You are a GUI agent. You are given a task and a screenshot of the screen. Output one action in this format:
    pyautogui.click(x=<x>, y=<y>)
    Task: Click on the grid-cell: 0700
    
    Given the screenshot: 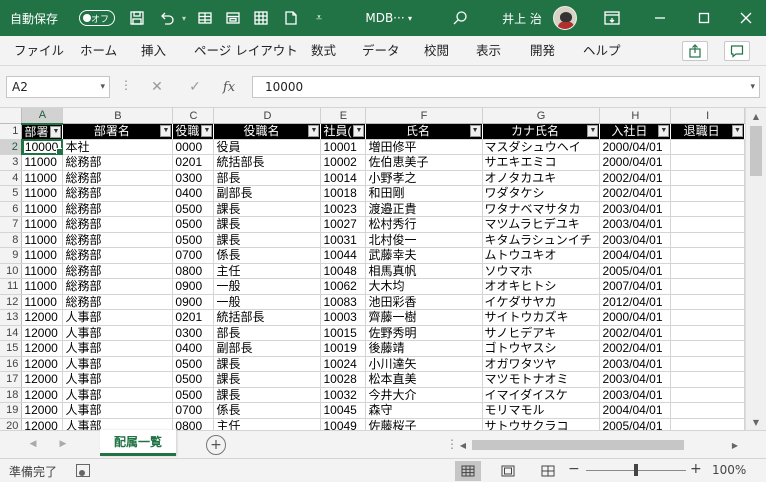 What is the action you would take?
    pyautogui.click(x=193, y=410)
    